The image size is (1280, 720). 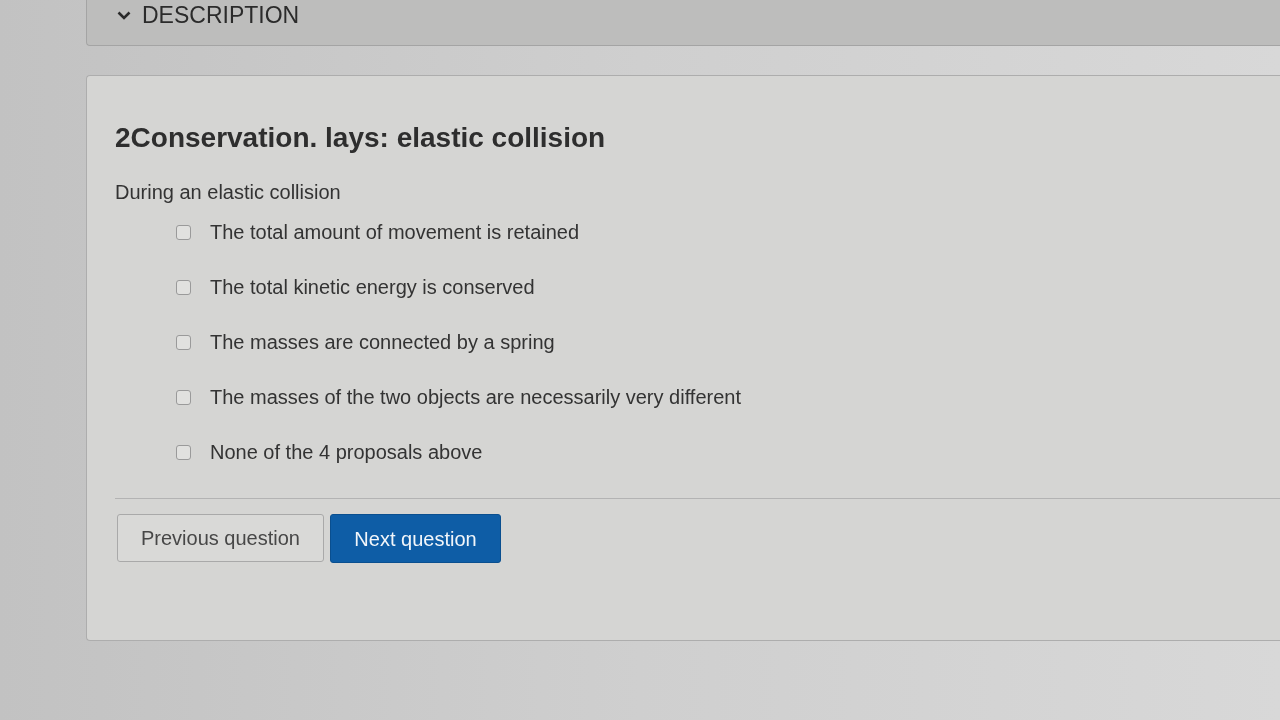 What do you see at coordinates (220, 538) in the screenshot?
I see `previous-button: Previous question` at bounding box center [220, 538].